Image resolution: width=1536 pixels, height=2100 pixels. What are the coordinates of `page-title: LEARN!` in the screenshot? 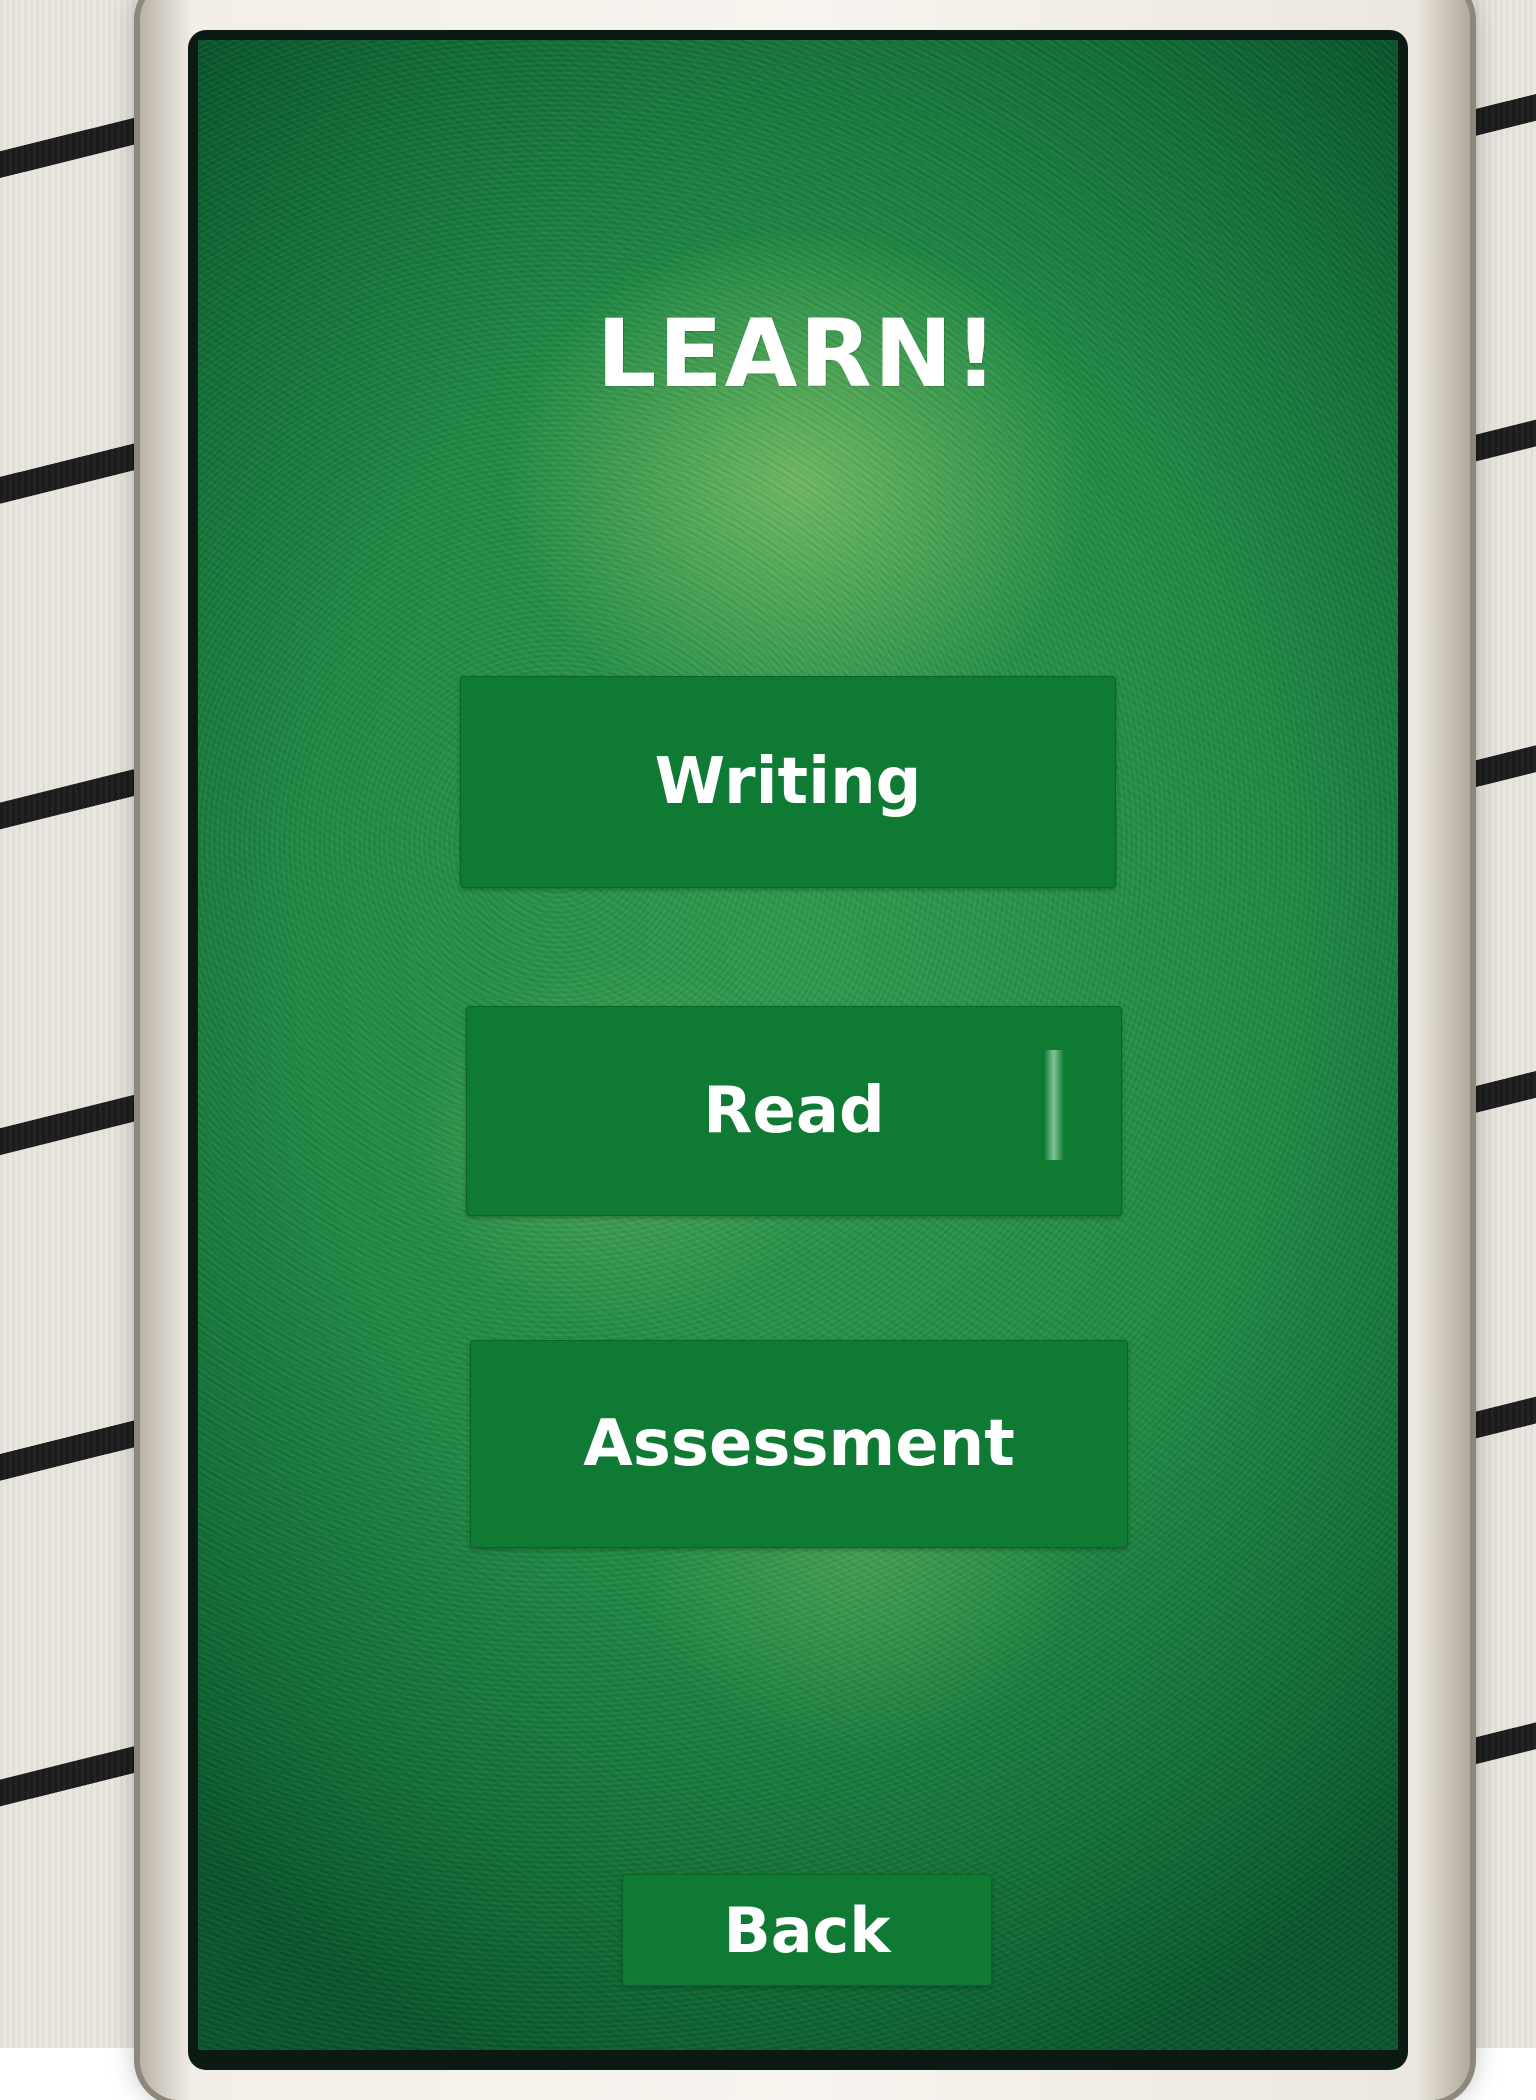 It's located at (798, 354).